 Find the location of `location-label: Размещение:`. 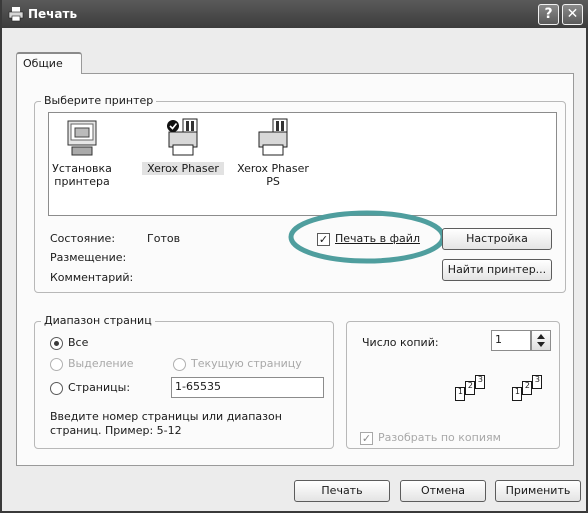

location-label: Размещение: is located at coordinates (88, 257).